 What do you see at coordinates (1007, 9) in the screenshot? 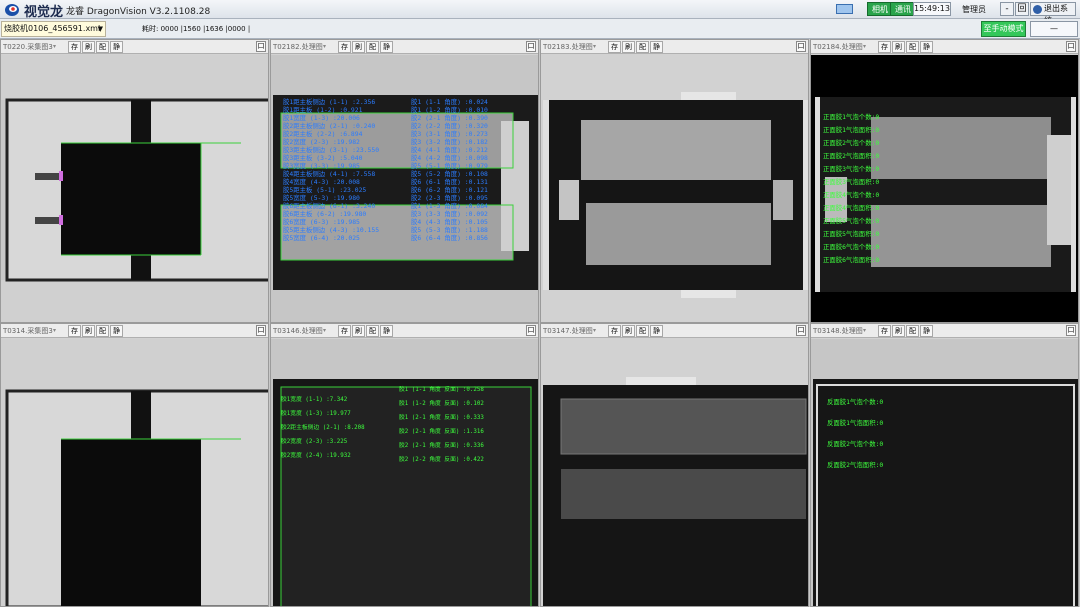
I see `minimize-button: -` at bounding box center [1007, 9].